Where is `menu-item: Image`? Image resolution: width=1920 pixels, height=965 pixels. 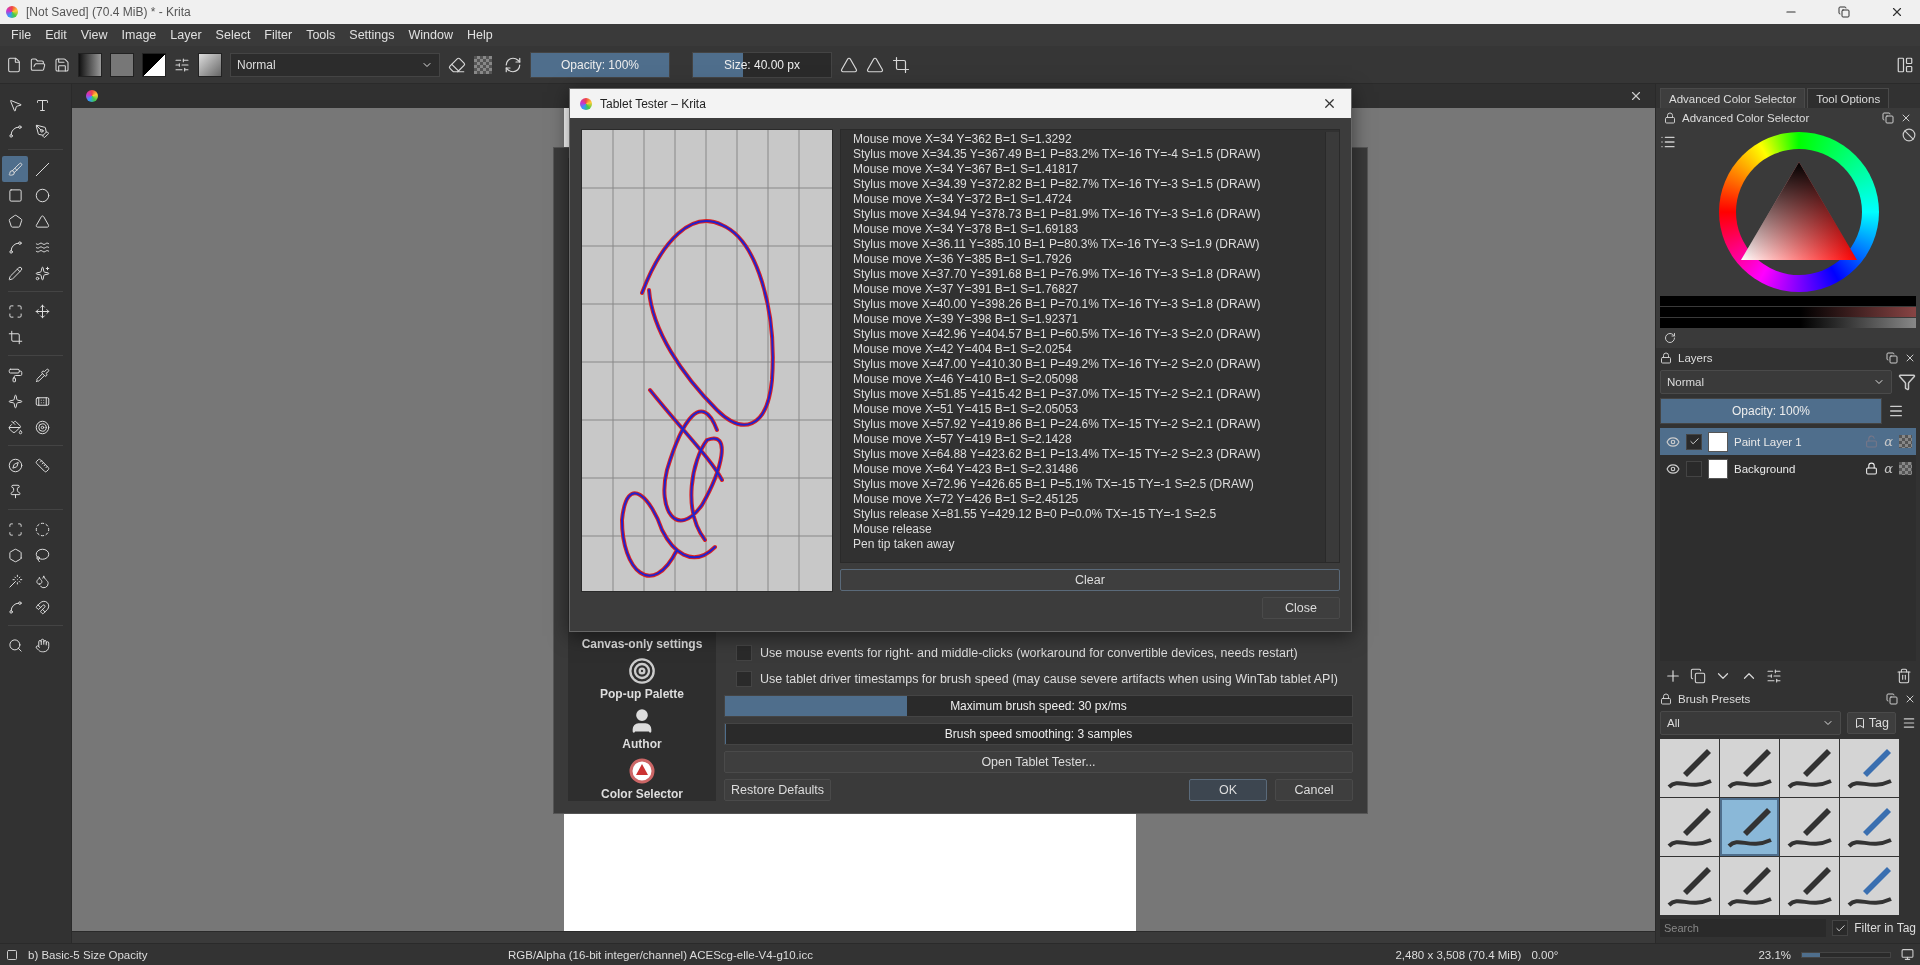
menu-item: Image is located at coordinates (139, 35).